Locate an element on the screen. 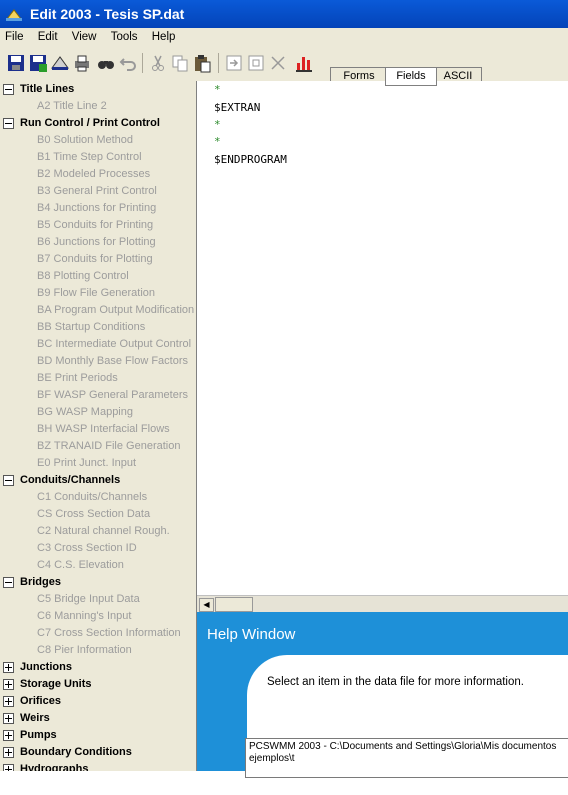 The height and width of the screenshot is (795, 568). tree-item: B7 Conduits for Plotting is located at coordinates (98, 259).